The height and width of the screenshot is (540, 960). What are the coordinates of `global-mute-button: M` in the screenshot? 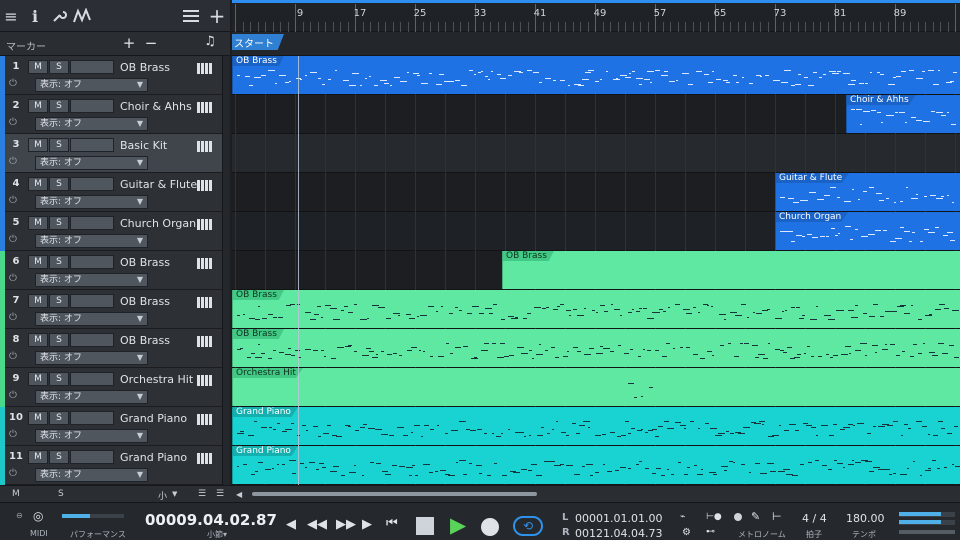 It's located at (16, 494).